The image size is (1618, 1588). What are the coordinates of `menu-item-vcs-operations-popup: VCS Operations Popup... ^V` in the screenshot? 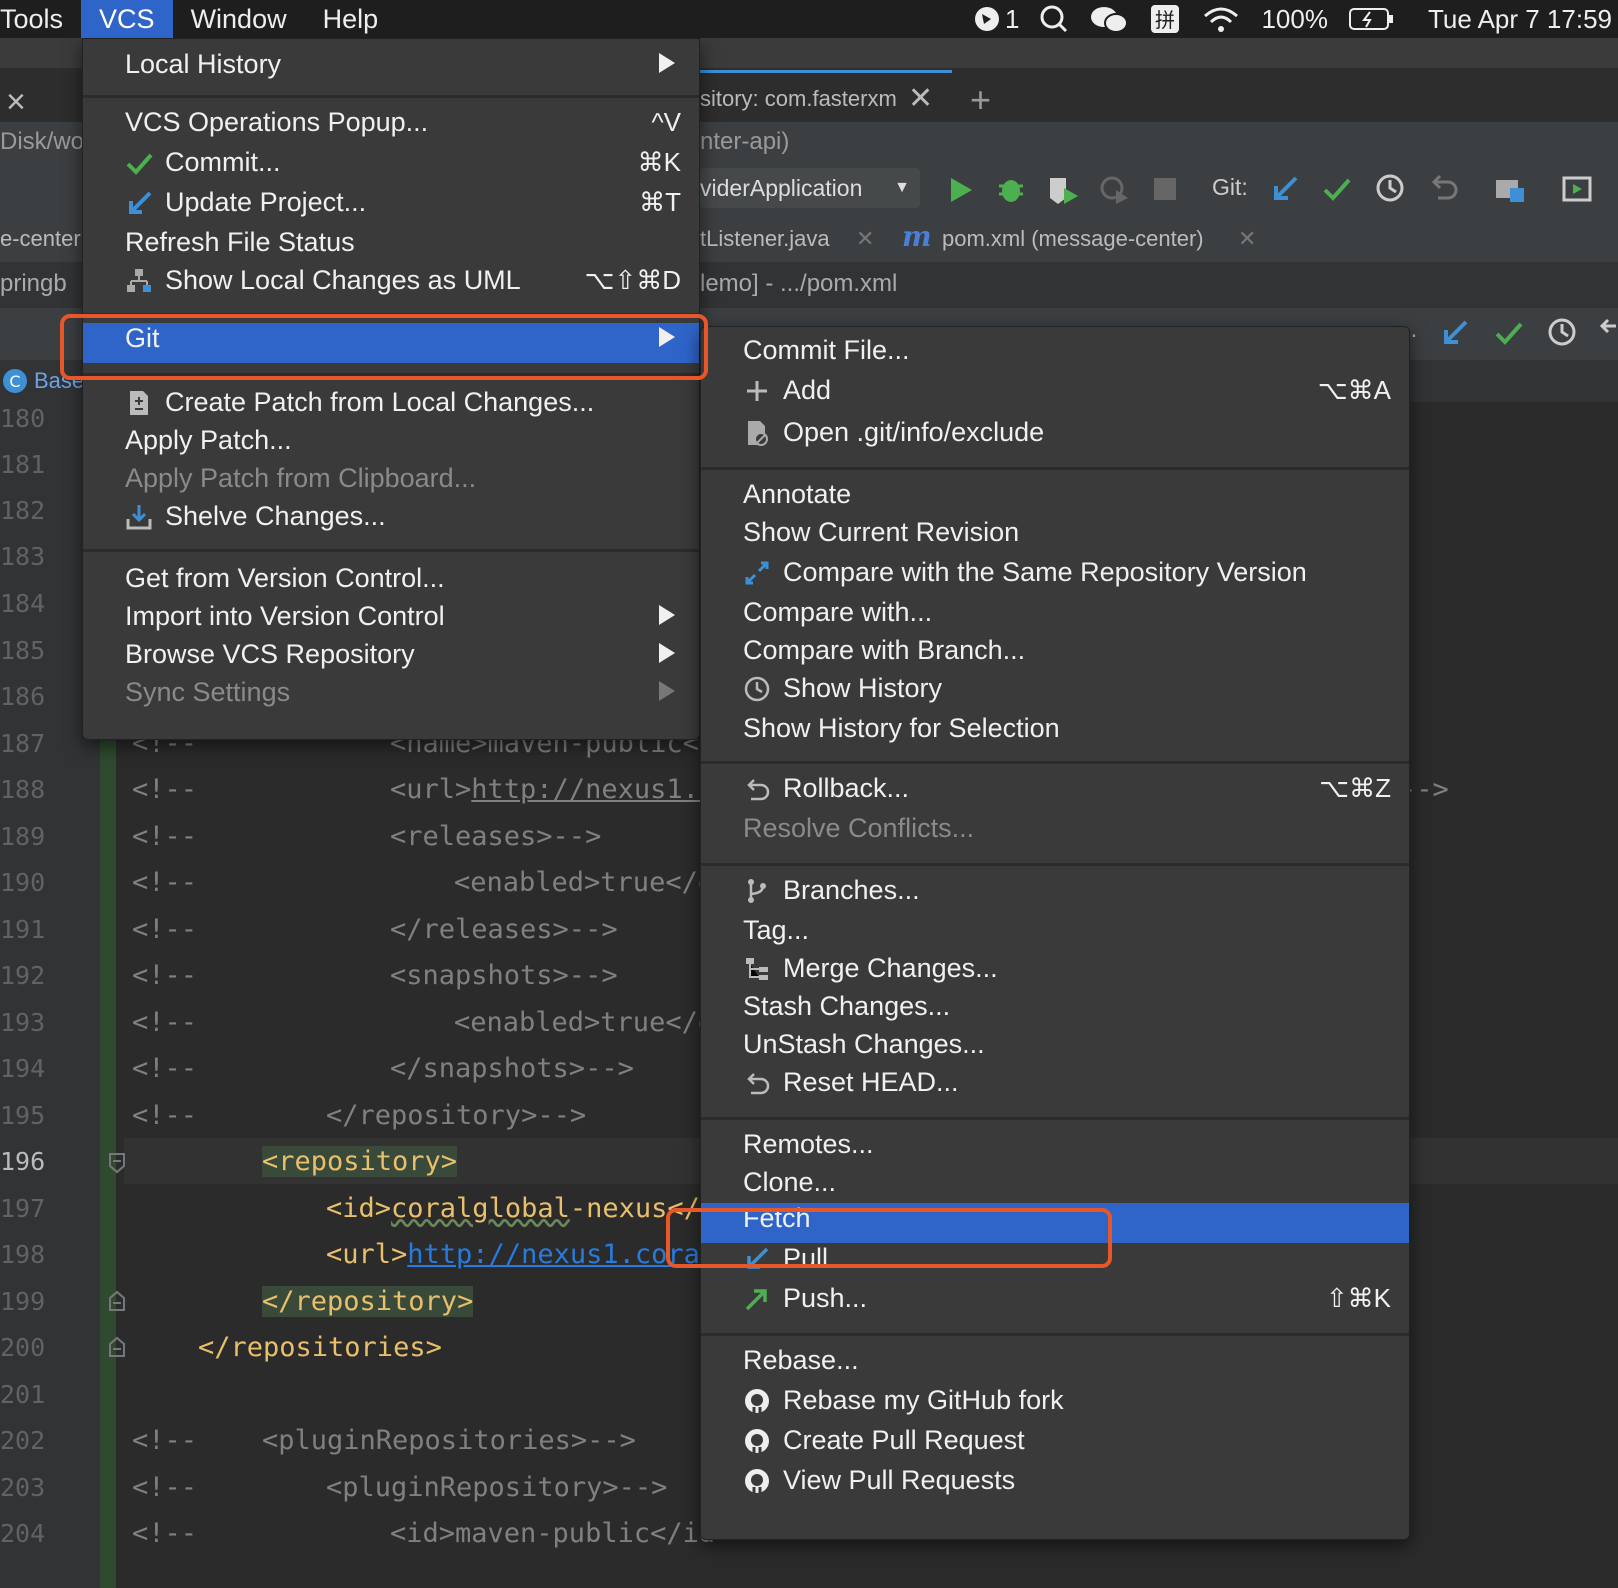 It's located at (391, 127).